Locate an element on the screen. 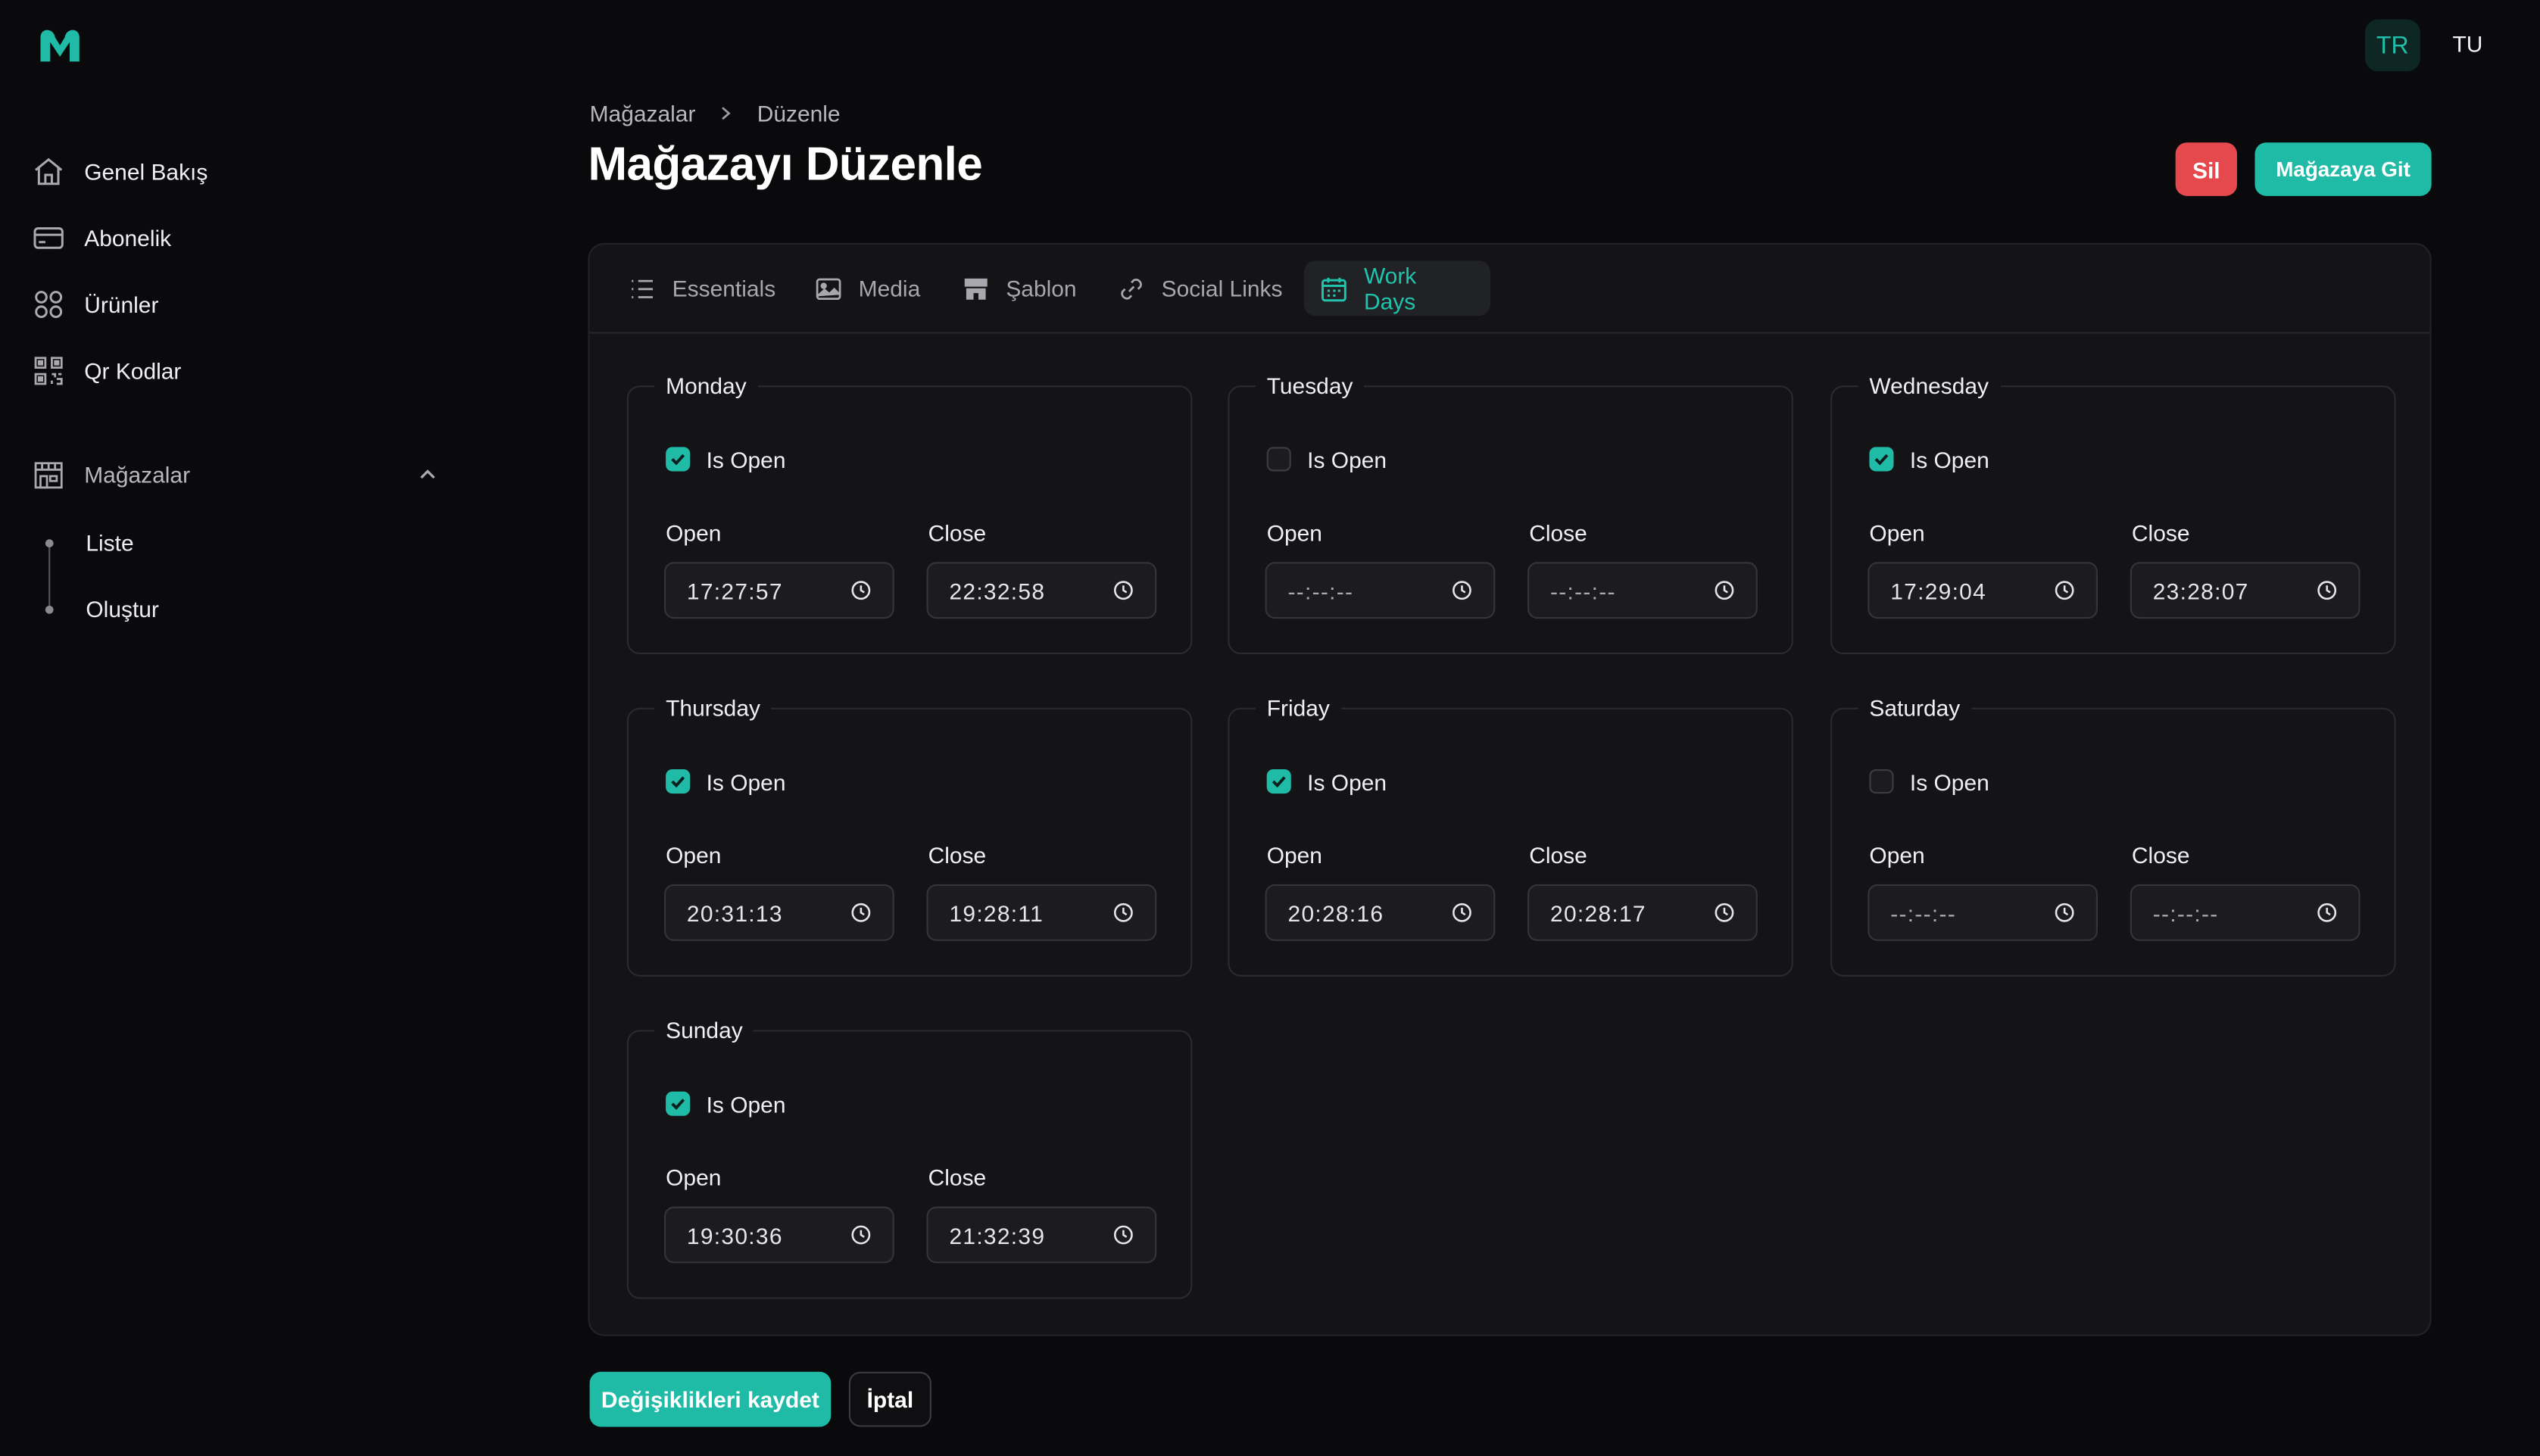 The image size is (2540, 1456). close-time-input: 21:32:39 is located at coordinates (1041, 1235).